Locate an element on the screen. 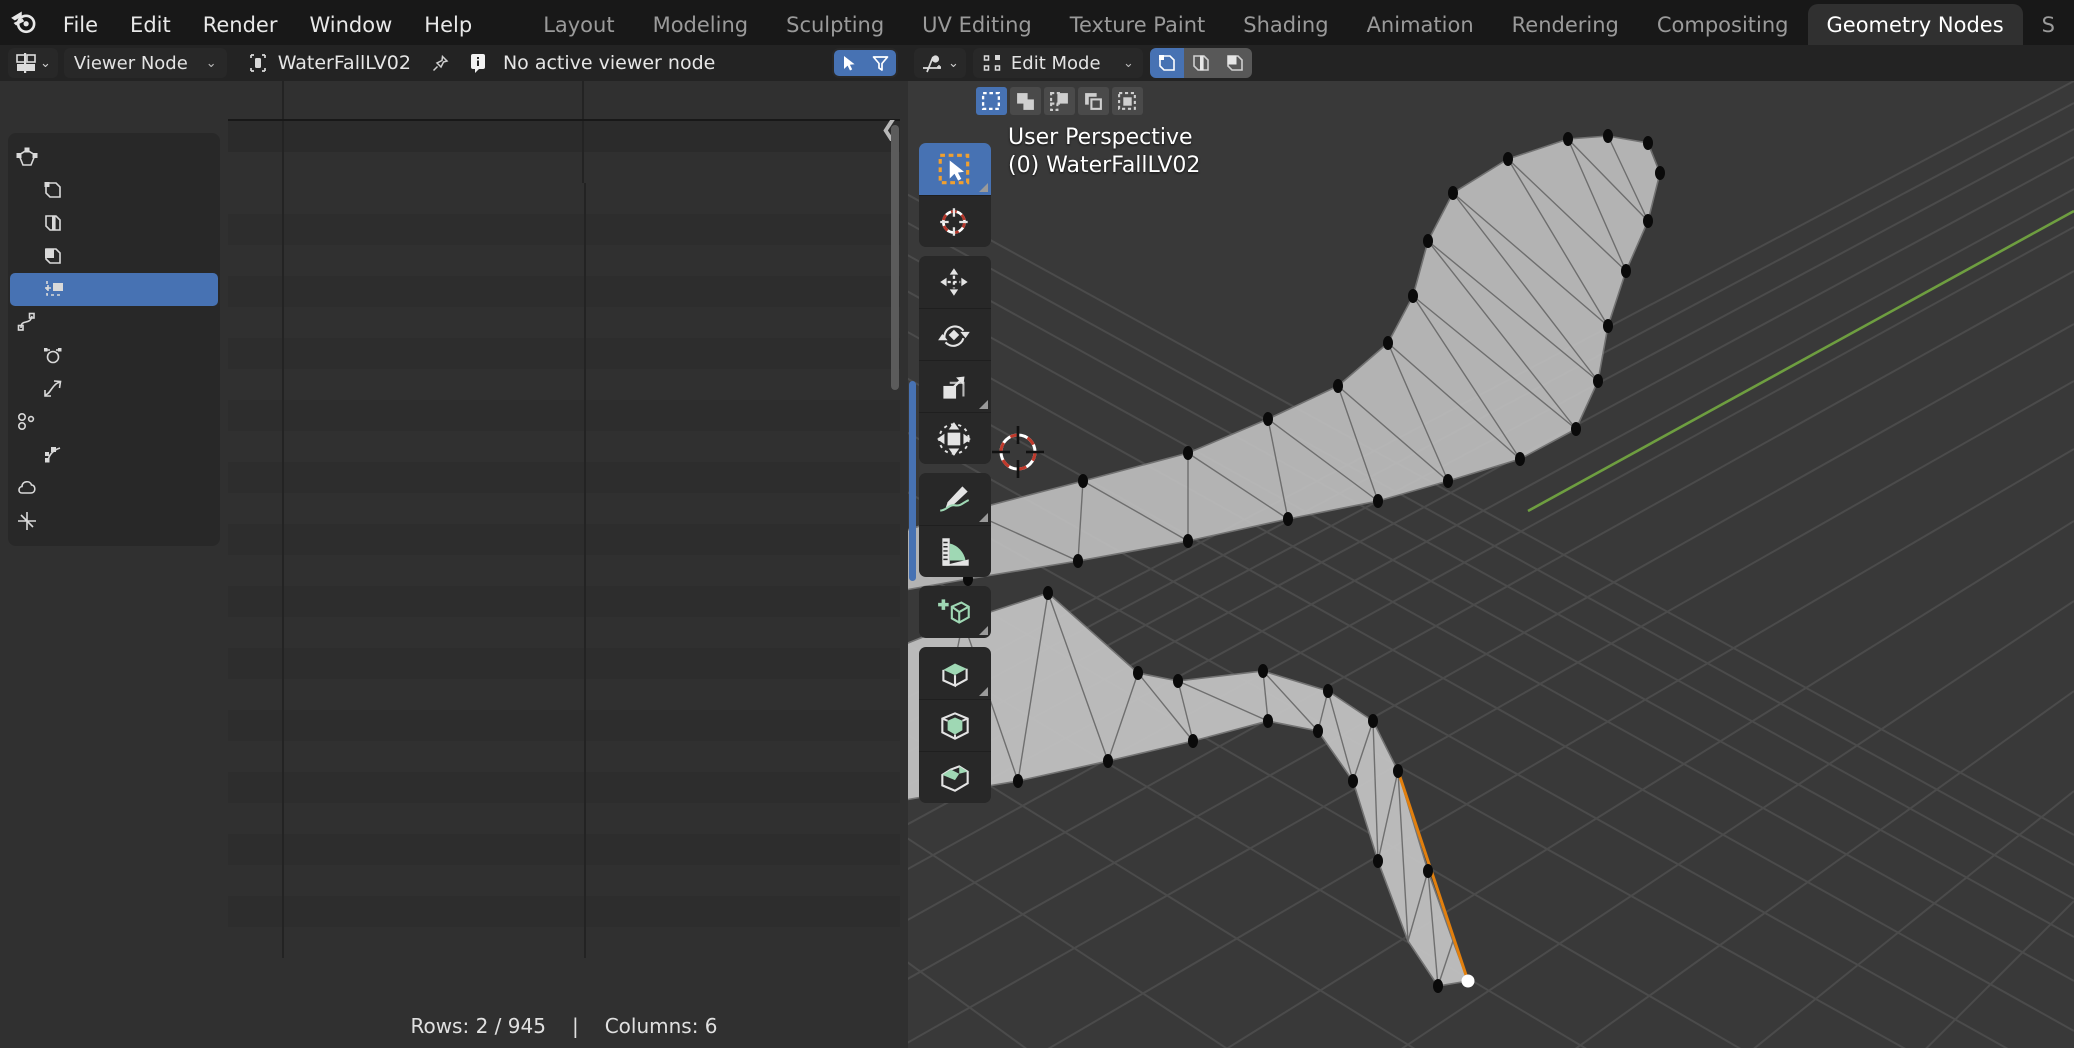  workspace-tab-modeling: Modeling is located at coordinates (701, 24).